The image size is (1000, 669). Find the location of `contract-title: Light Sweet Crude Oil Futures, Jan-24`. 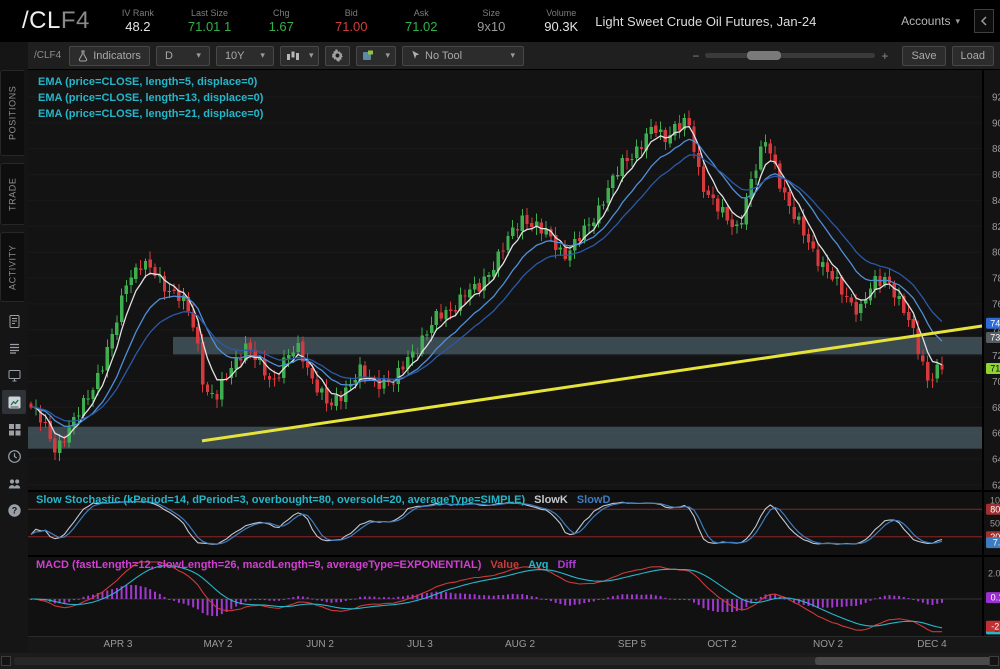

contract-title: Light Sweet Crude Oil Futures, Jan-24 is located at coordinates (706, 21).